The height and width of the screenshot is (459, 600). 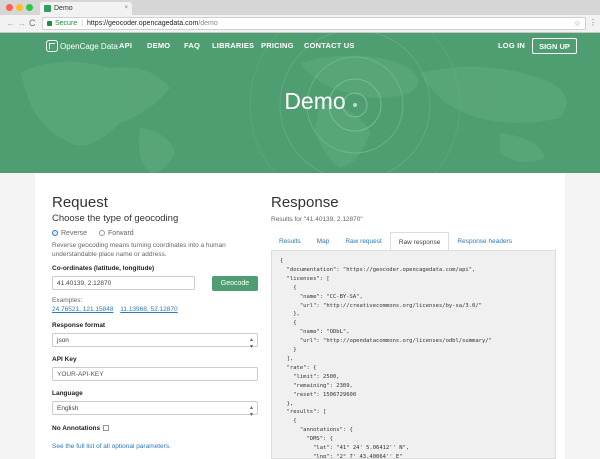 What do you see at coordinates (116, 233) in the screenshot?
I see `radio-forward: Forward` at bounding box center [116, 233].